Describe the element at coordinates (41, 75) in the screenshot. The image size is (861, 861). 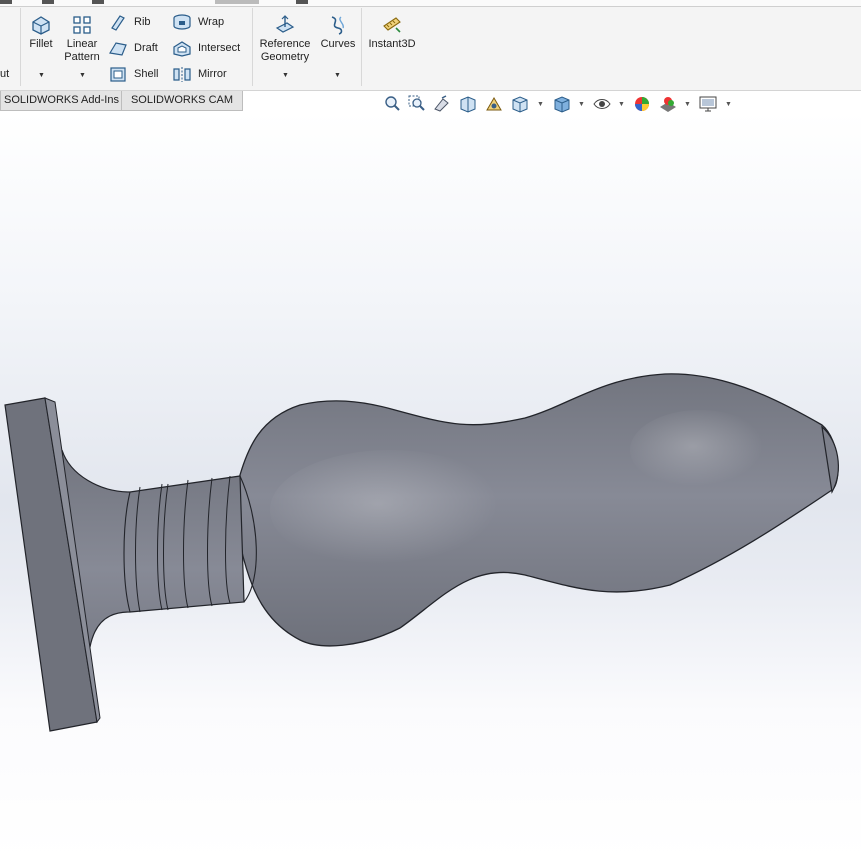
I see `fillet-dropdown-chevron-icon: ▼` at that location.